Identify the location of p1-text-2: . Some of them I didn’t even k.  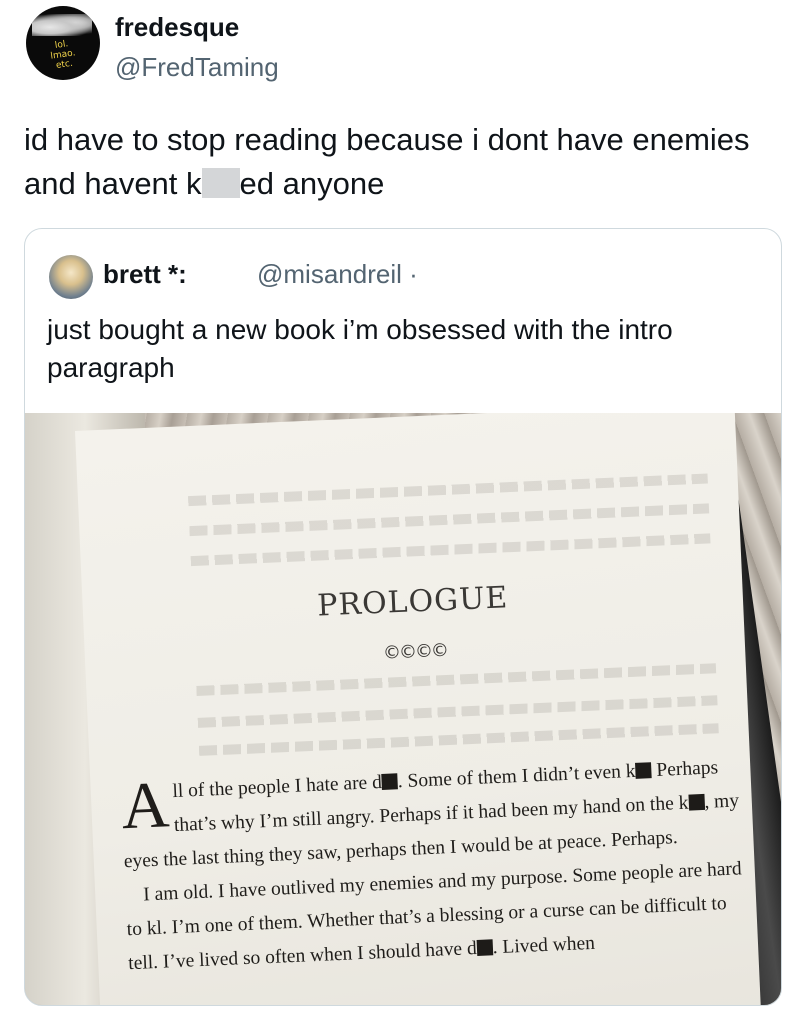
(516, 776).